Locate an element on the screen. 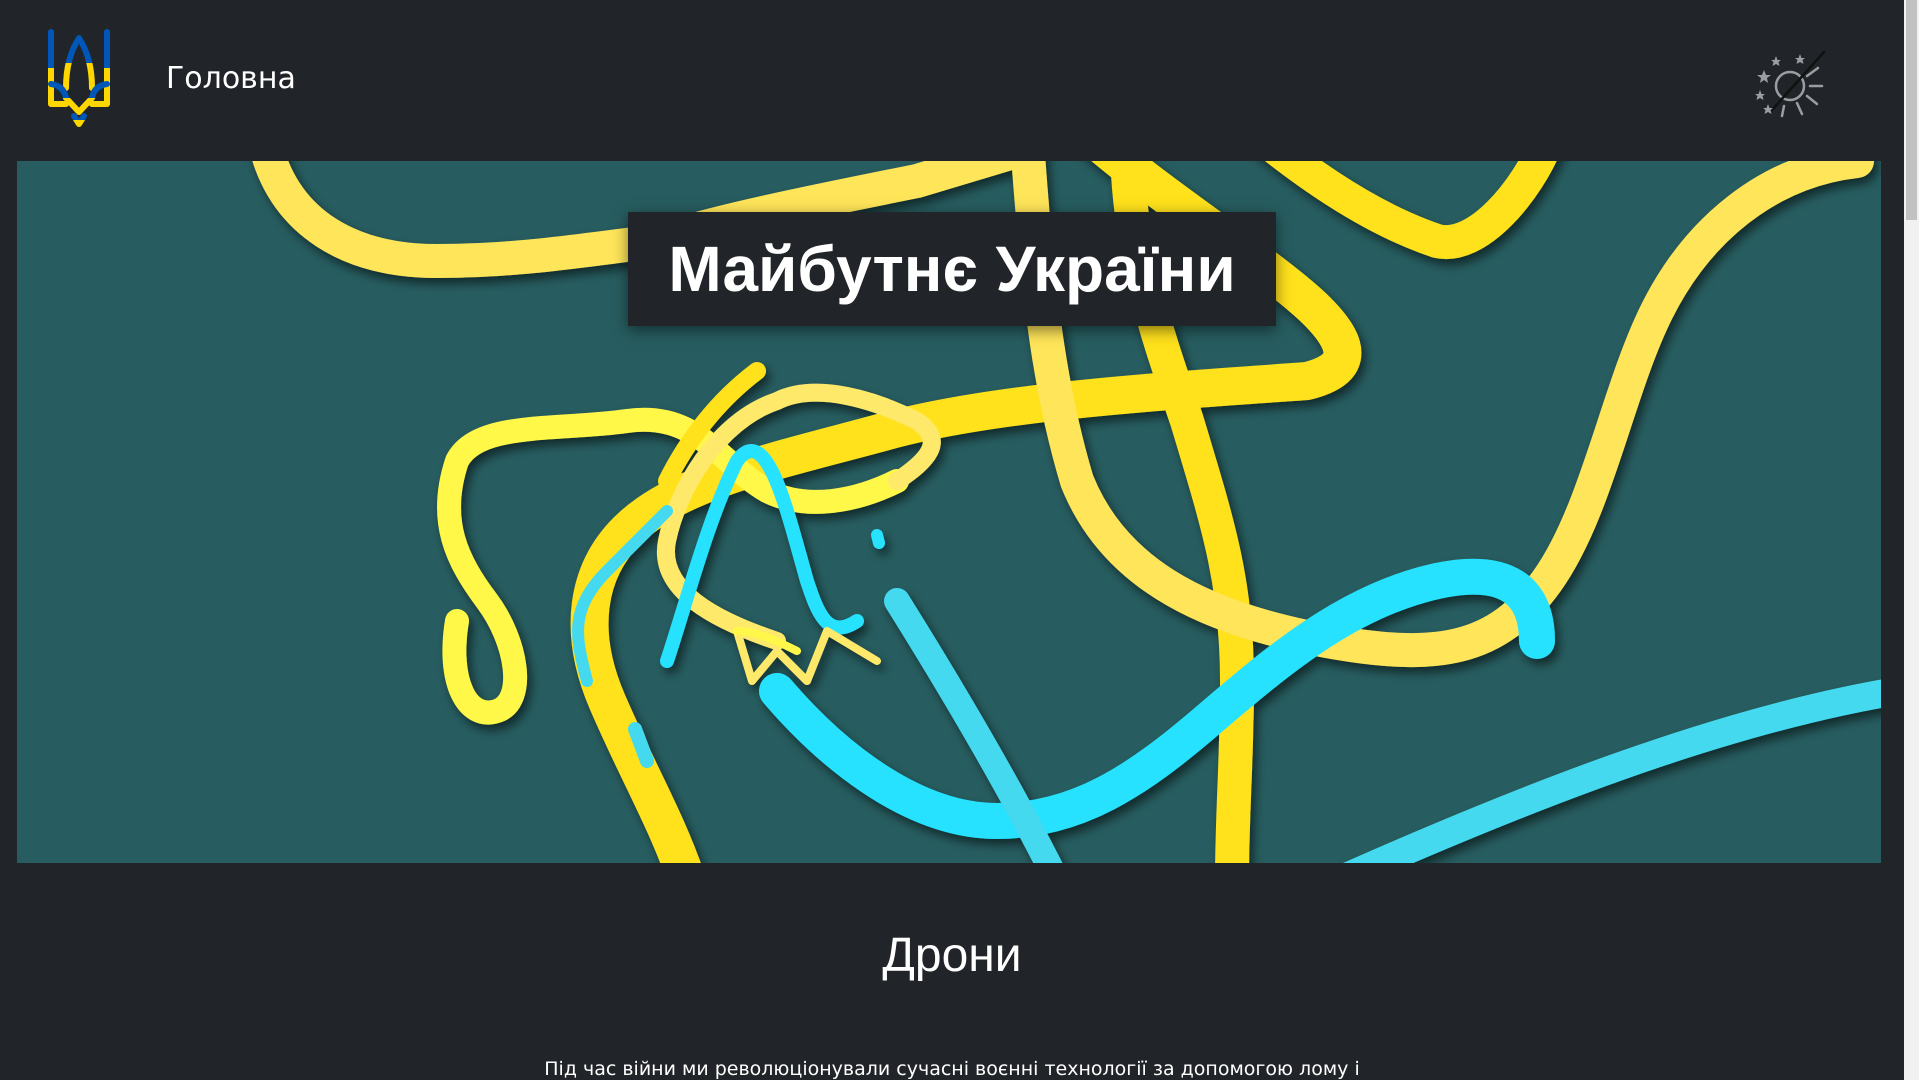 Image resolution: width=1919 pixels, height=1080 pixels. theme-toggle-icon is located at coordinates (1792, 84).